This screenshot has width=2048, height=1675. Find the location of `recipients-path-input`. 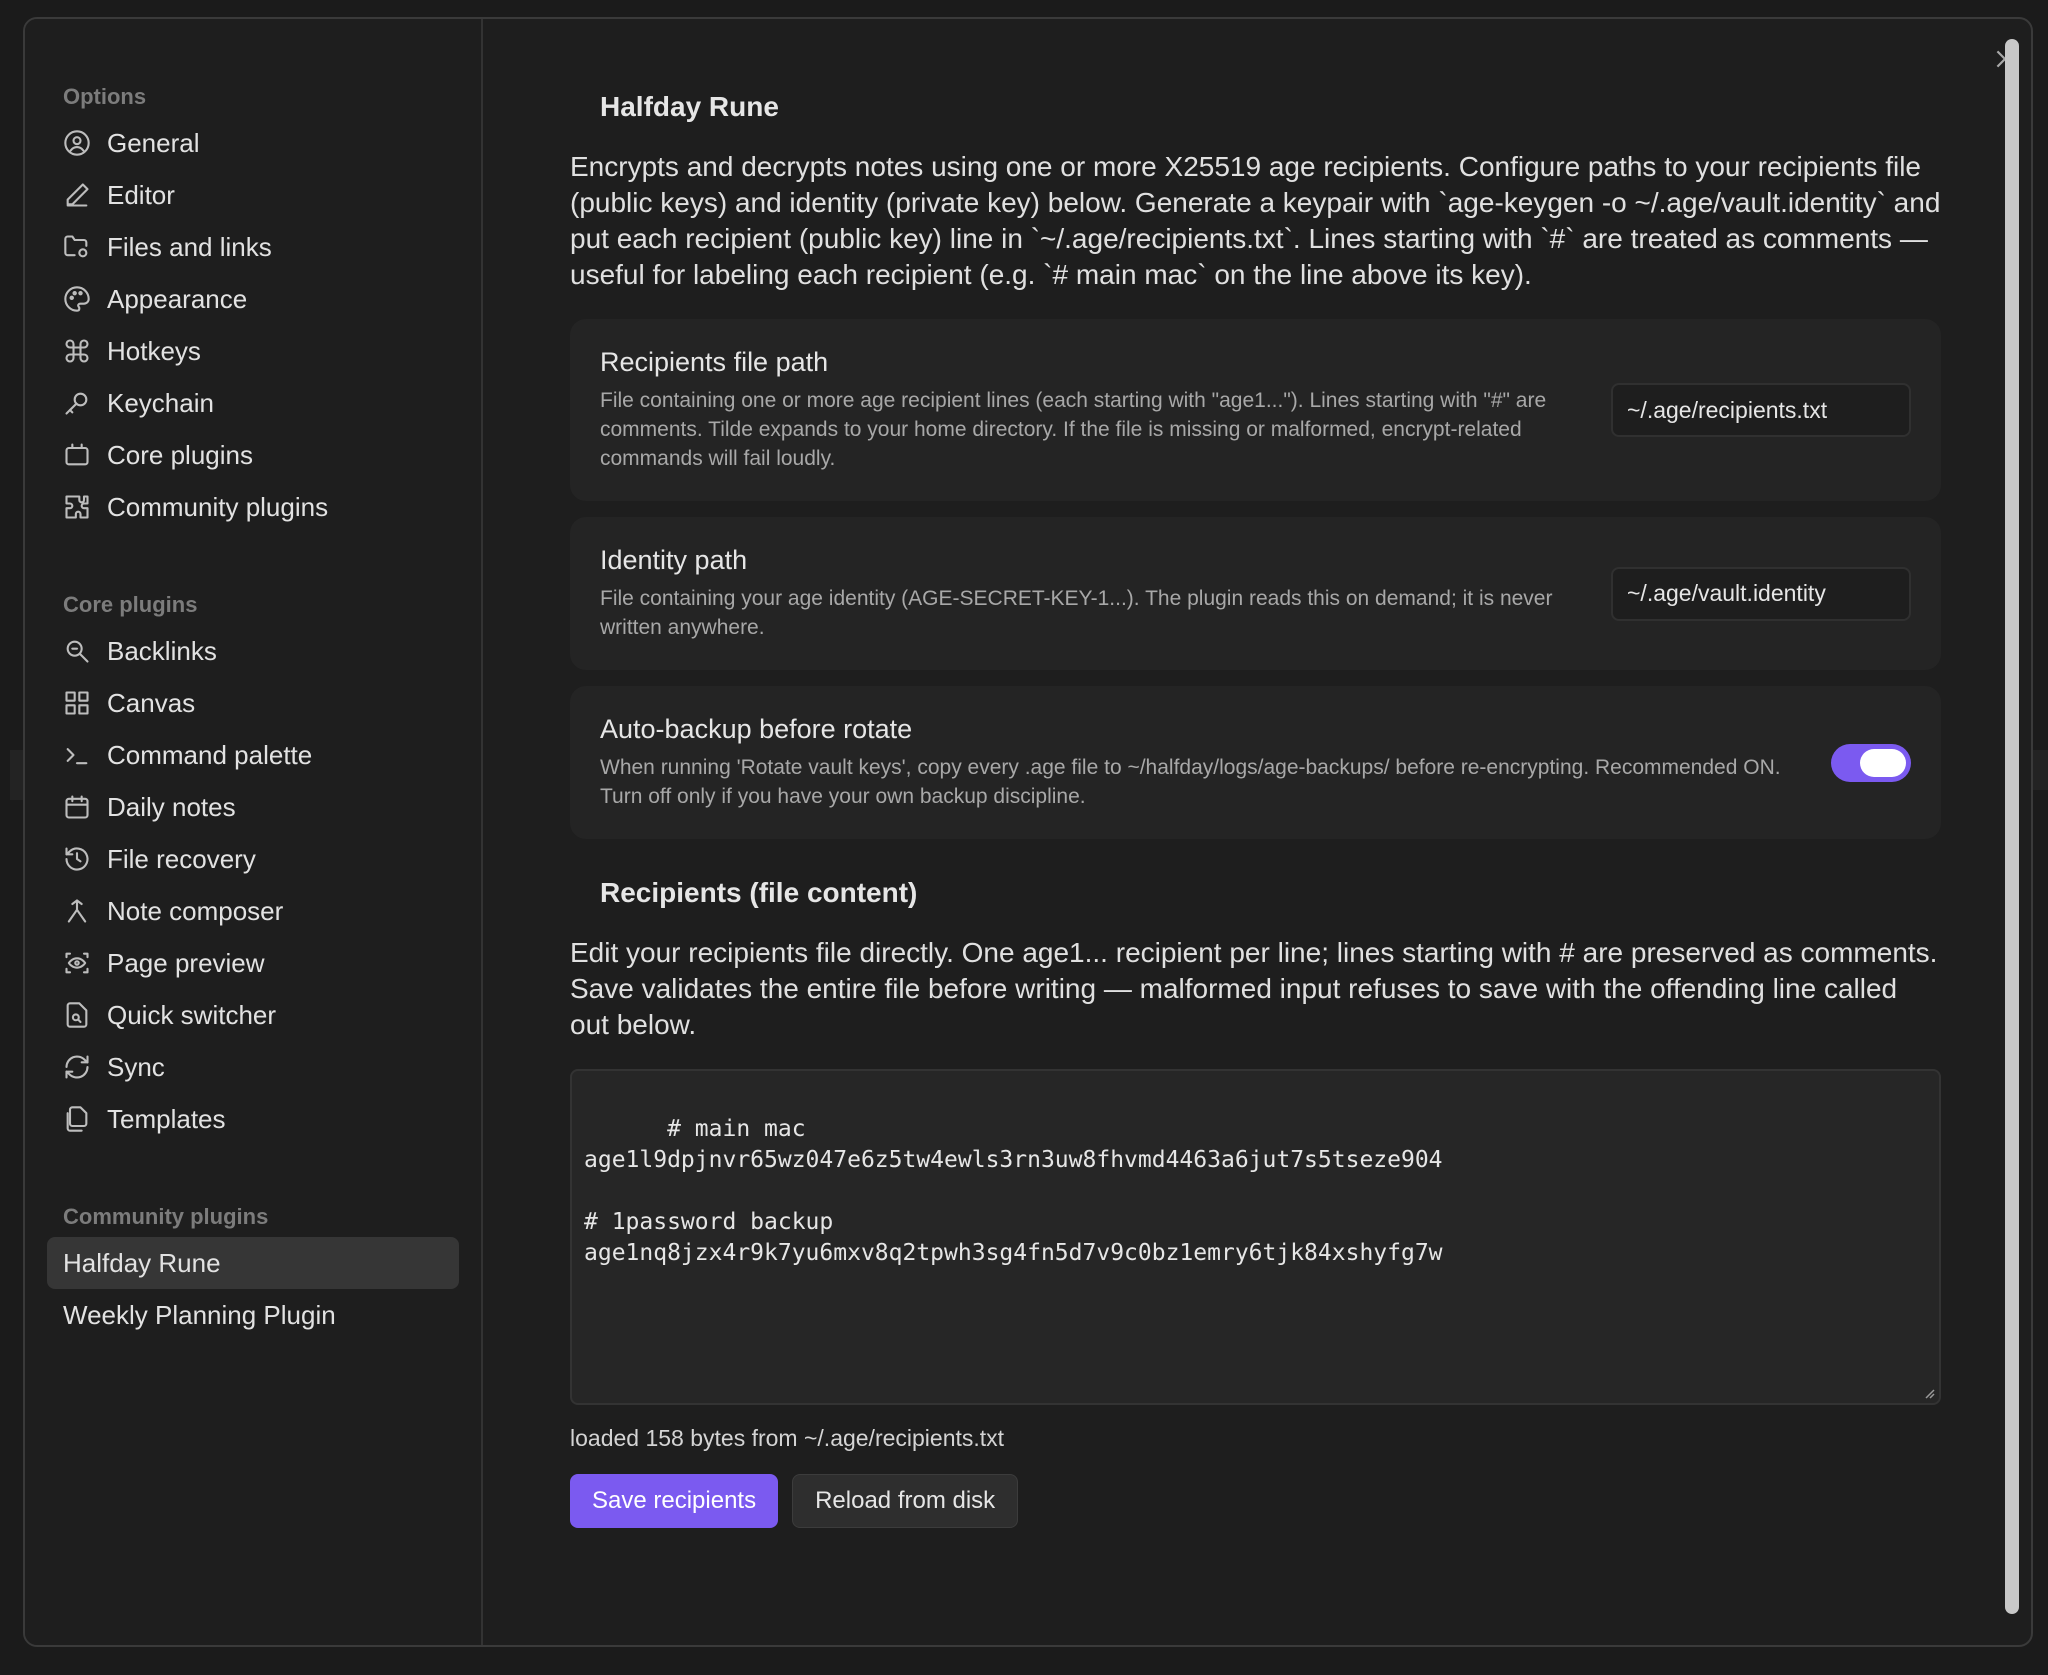

recipients-path-input is located at coordinates (1761, 410).